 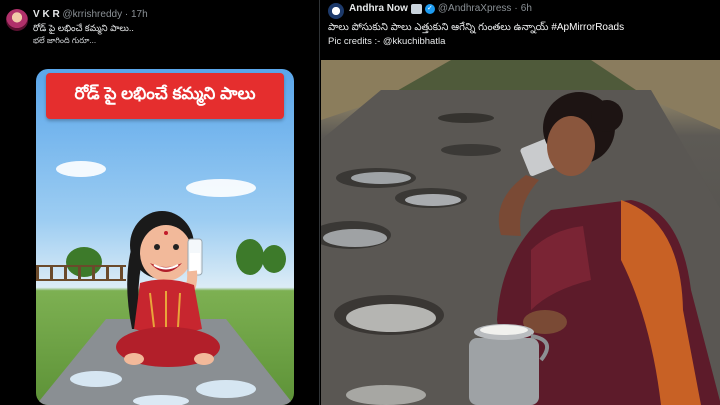 I want to click on verified-badge-icon: ✓, so click(x=429, y=8).